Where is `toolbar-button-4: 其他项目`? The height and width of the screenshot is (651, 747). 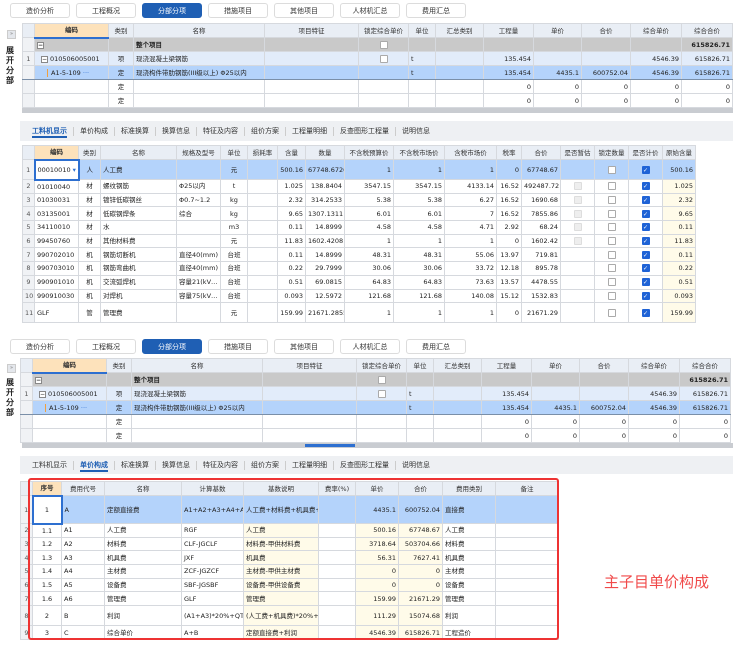
toolbar-button-4: 其他项目 is located at coordinates (304, 346).